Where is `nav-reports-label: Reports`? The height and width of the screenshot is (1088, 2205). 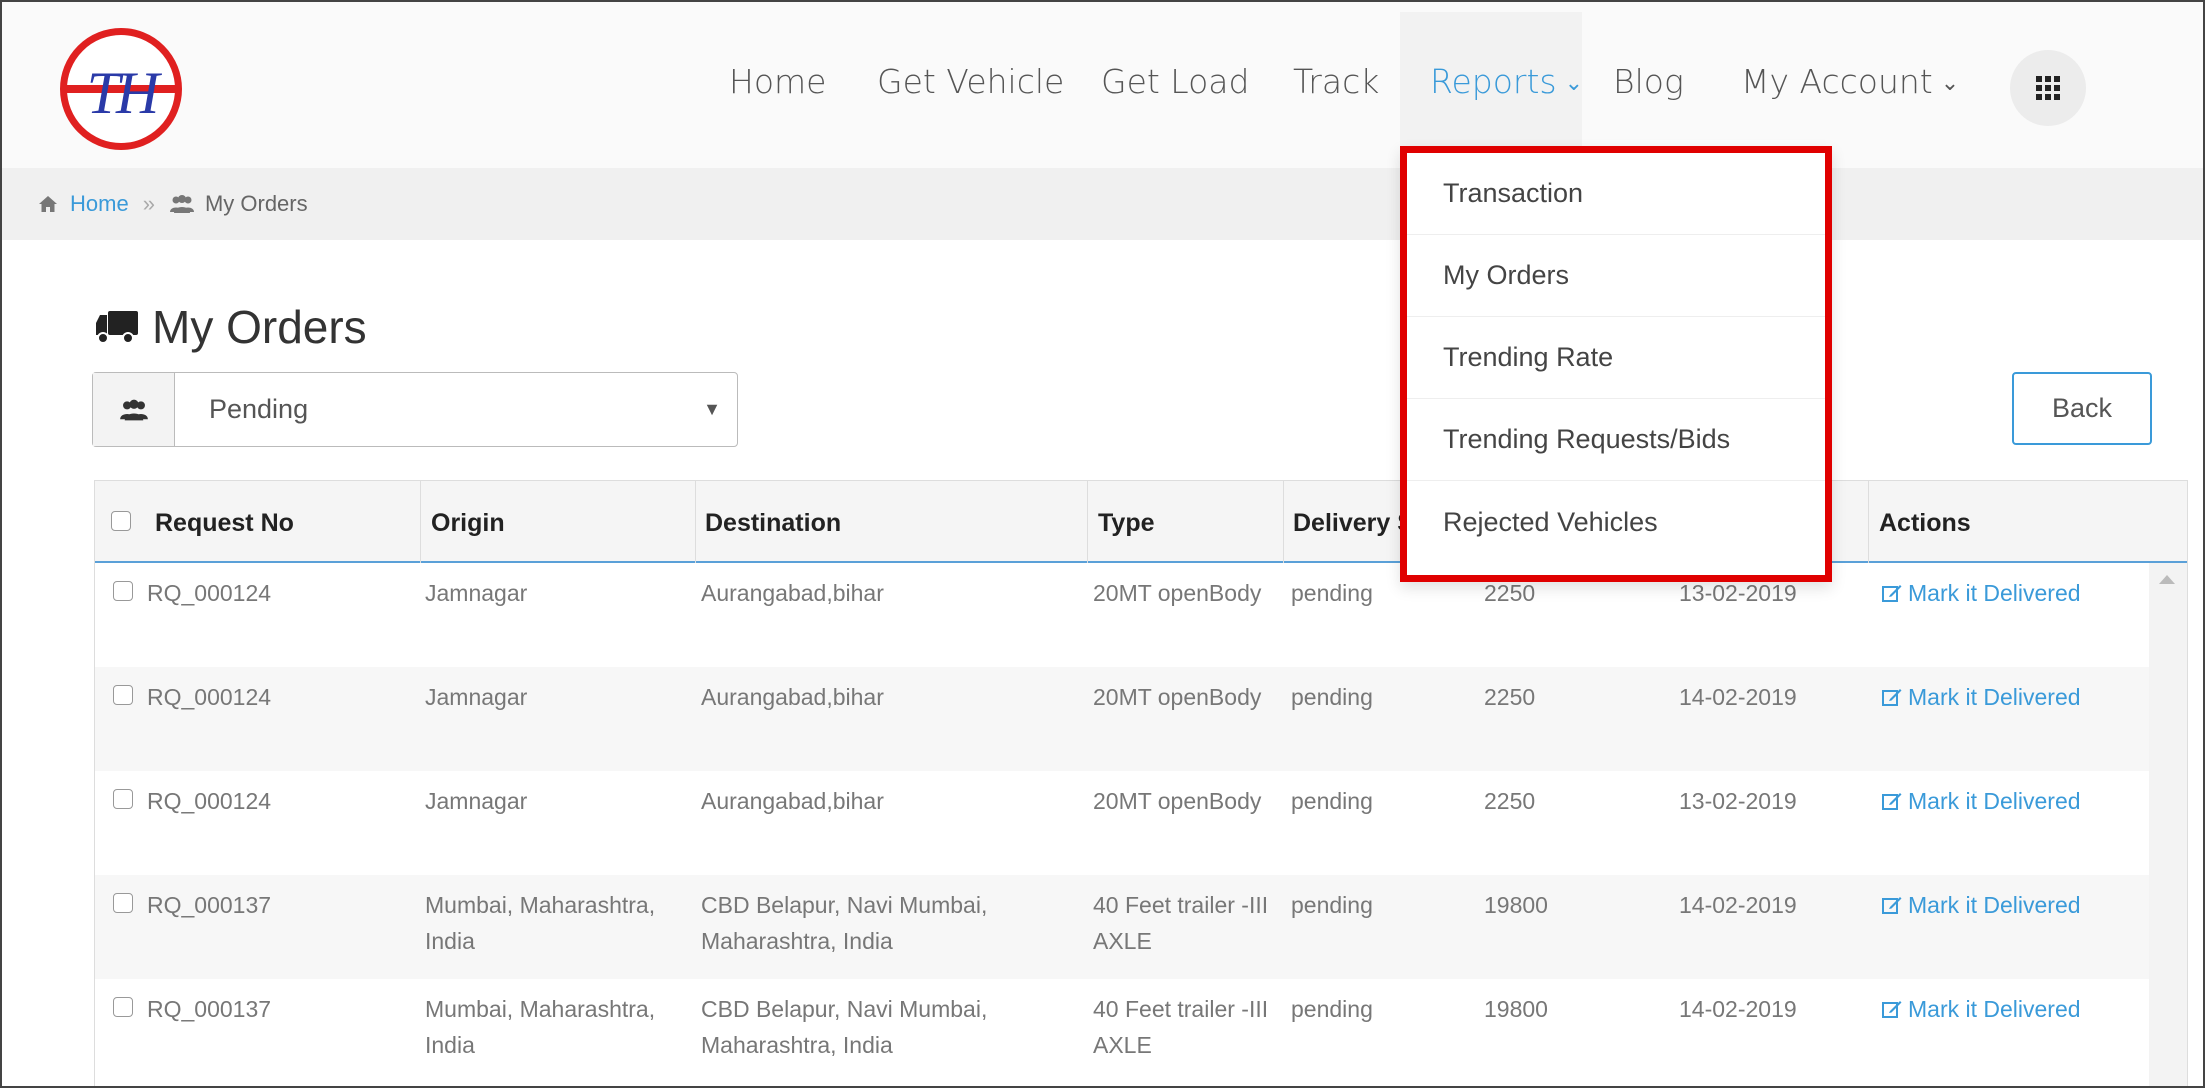 nav-reports-label: Reports is located at coordinates (1493, 81).